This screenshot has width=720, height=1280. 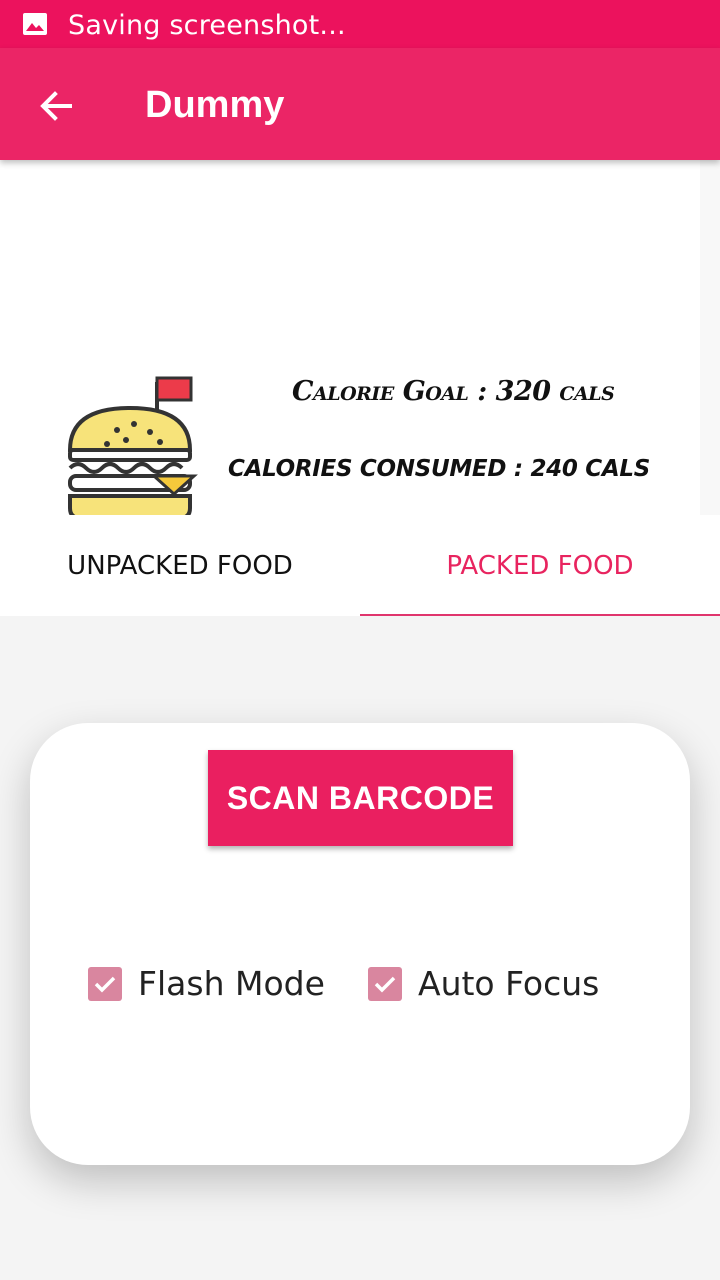 I want to click on scroll-edge, so click(x=710, y=337).